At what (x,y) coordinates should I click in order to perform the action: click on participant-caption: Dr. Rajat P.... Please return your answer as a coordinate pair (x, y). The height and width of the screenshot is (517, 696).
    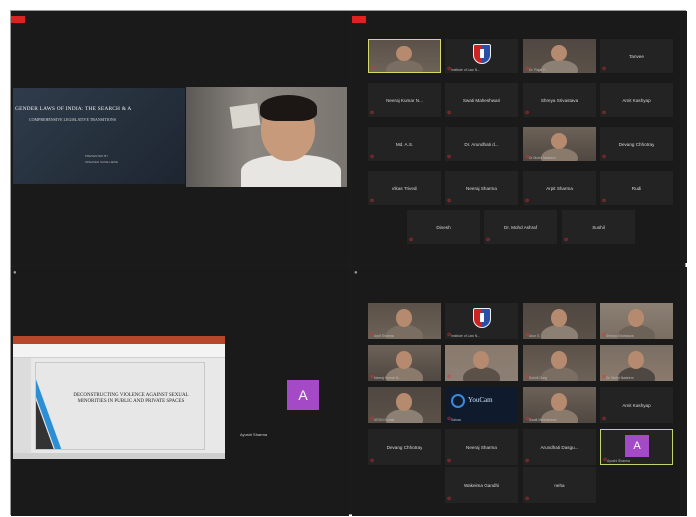
    Looking at the image, I should click on (538, 70).